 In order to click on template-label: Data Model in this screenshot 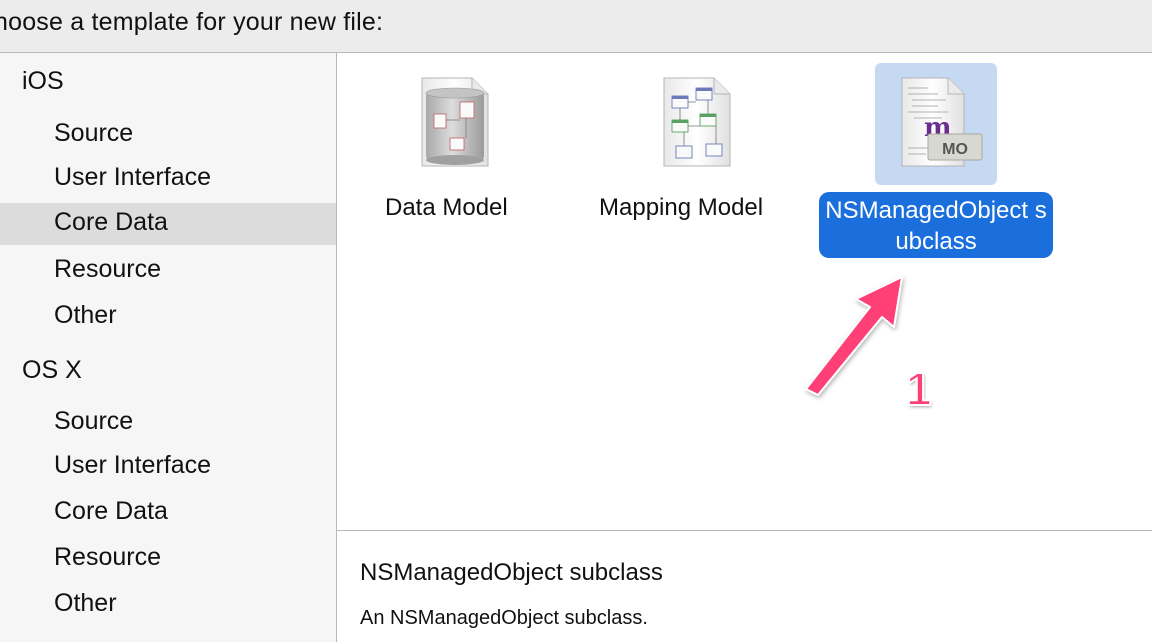, I will do `click(446, 207)`.